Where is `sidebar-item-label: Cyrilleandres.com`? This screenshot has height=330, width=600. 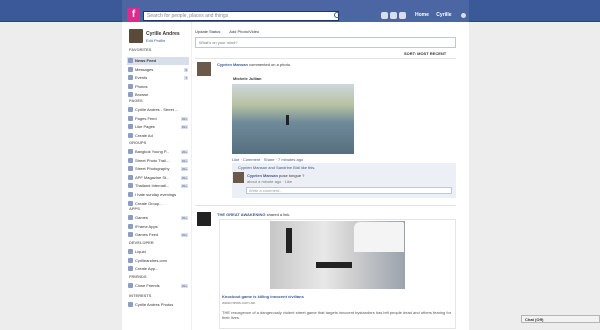 sidebar-item-label: Cyrilleandres.com is located at coordinates (151, 260).